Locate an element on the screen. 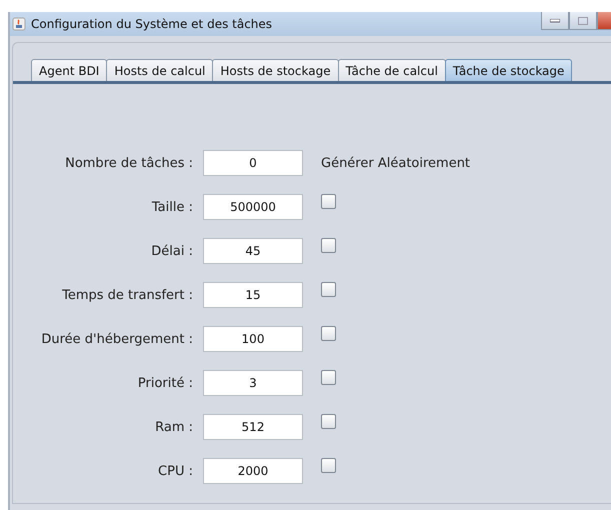 The width and height of the screenshot is (611, 510). input-field: 100 is located at coordinates (253, 339).